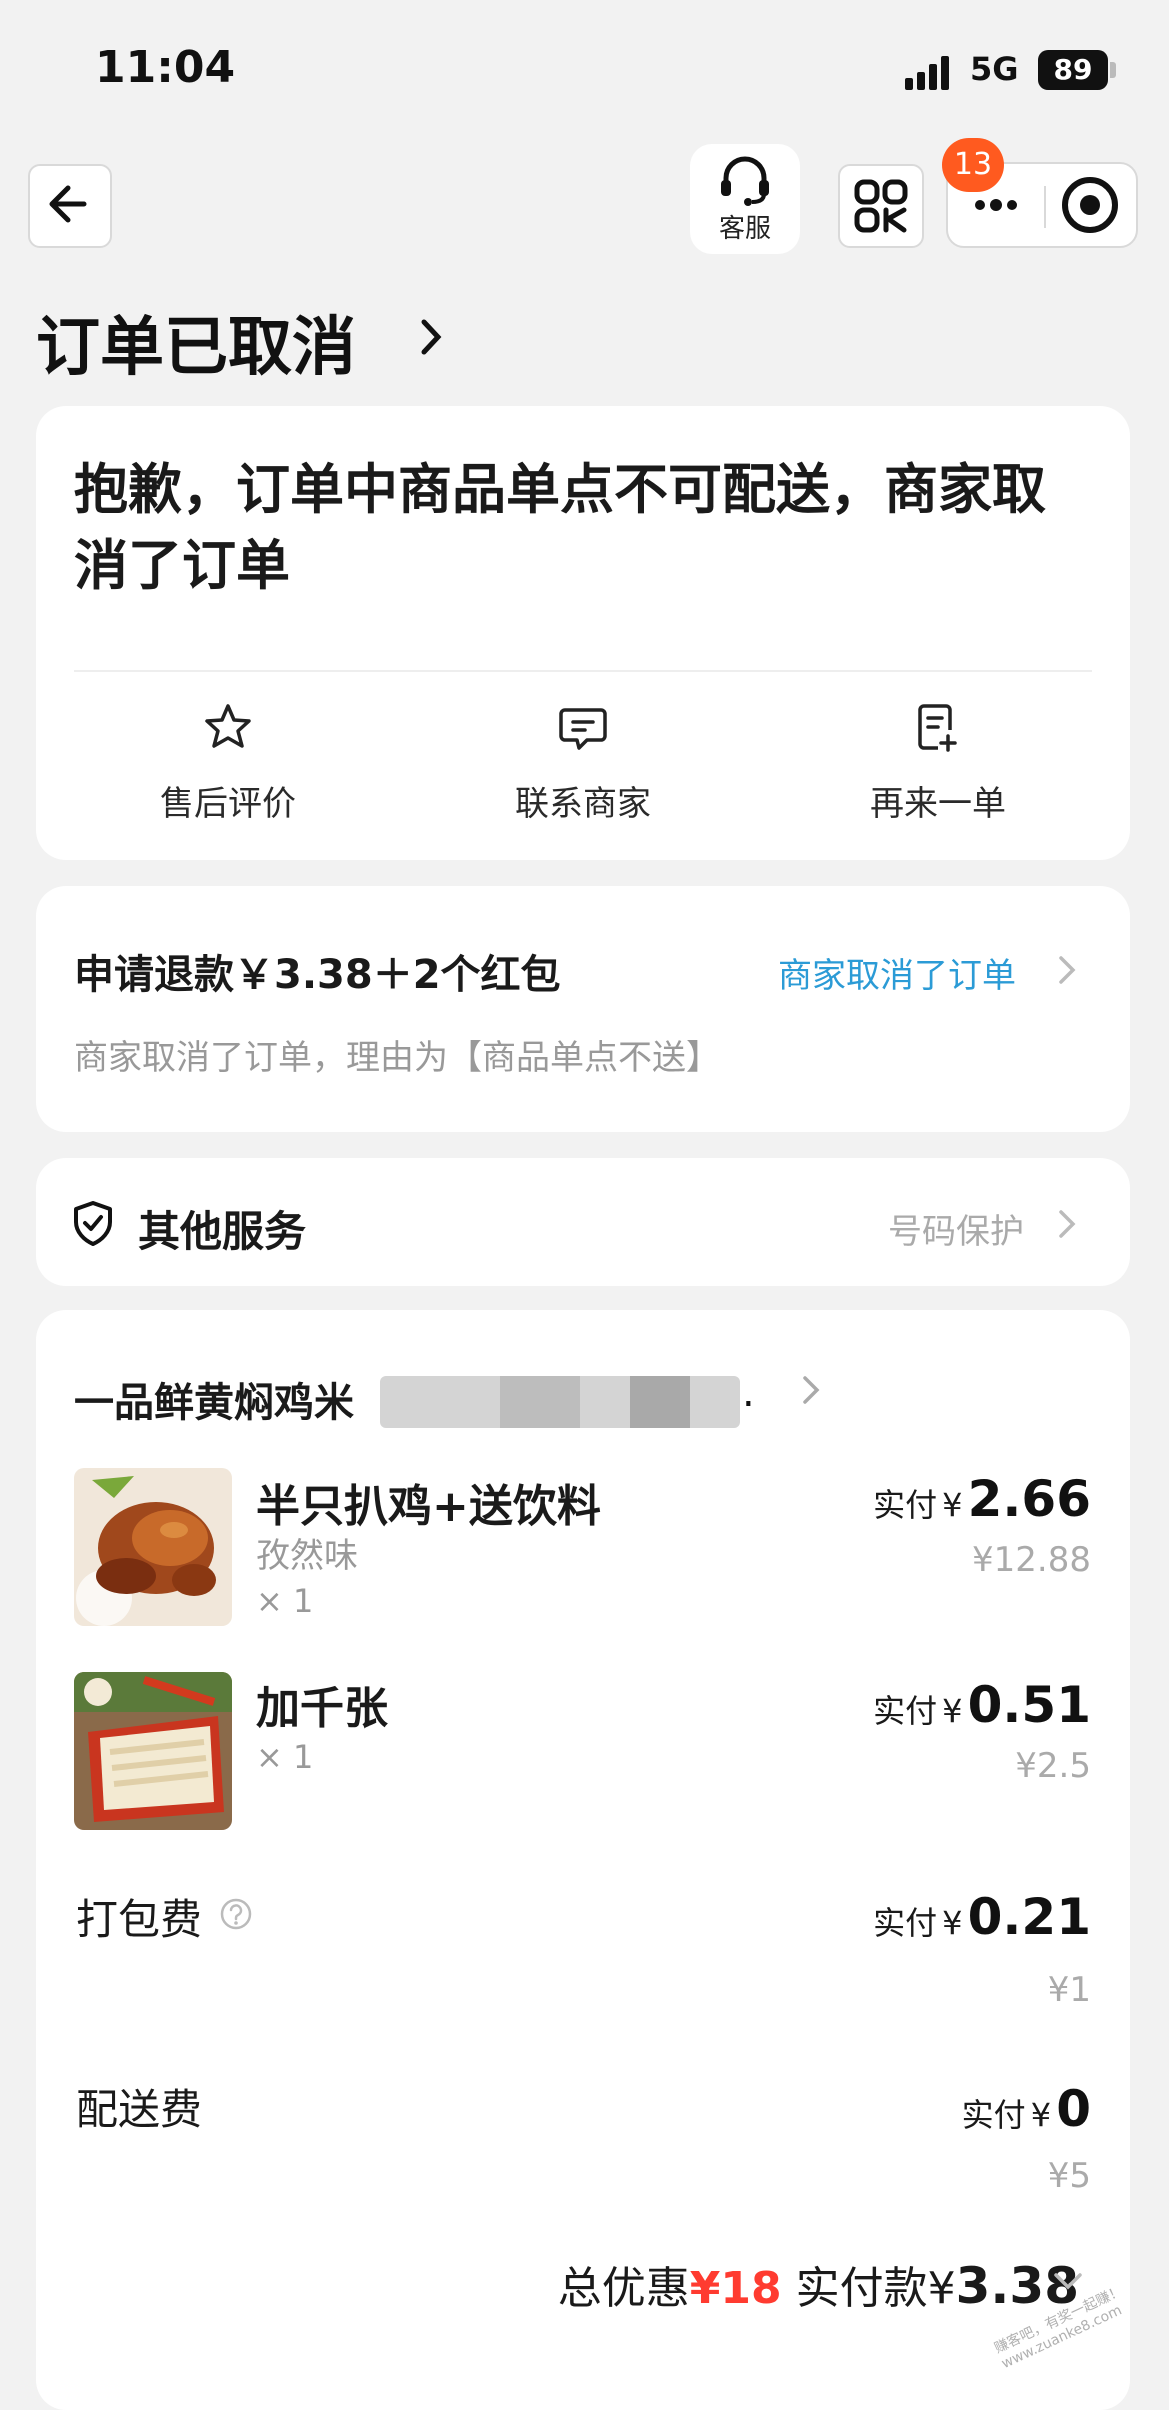 The width and height of the screenshot is (1169, 2410). What do you see at coordinates (1073, 70) in the screenshot?
I see `battery-icon: 89` at bounding box center [1073, 70].